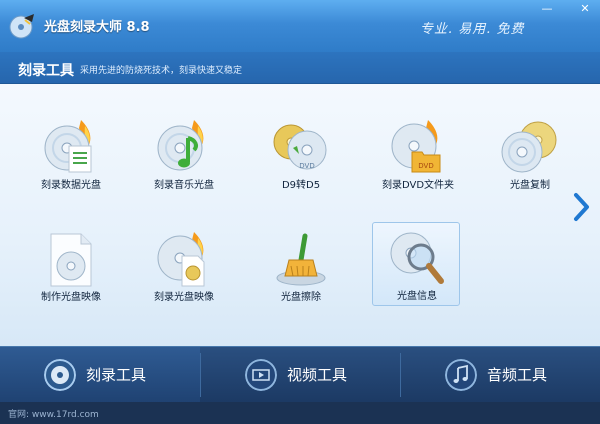 The image size is (600, 424). I want to click on title-bar: 光盘刻录大师 8.8 专业. 易用. 免费 — ✕, so click(300, 26).